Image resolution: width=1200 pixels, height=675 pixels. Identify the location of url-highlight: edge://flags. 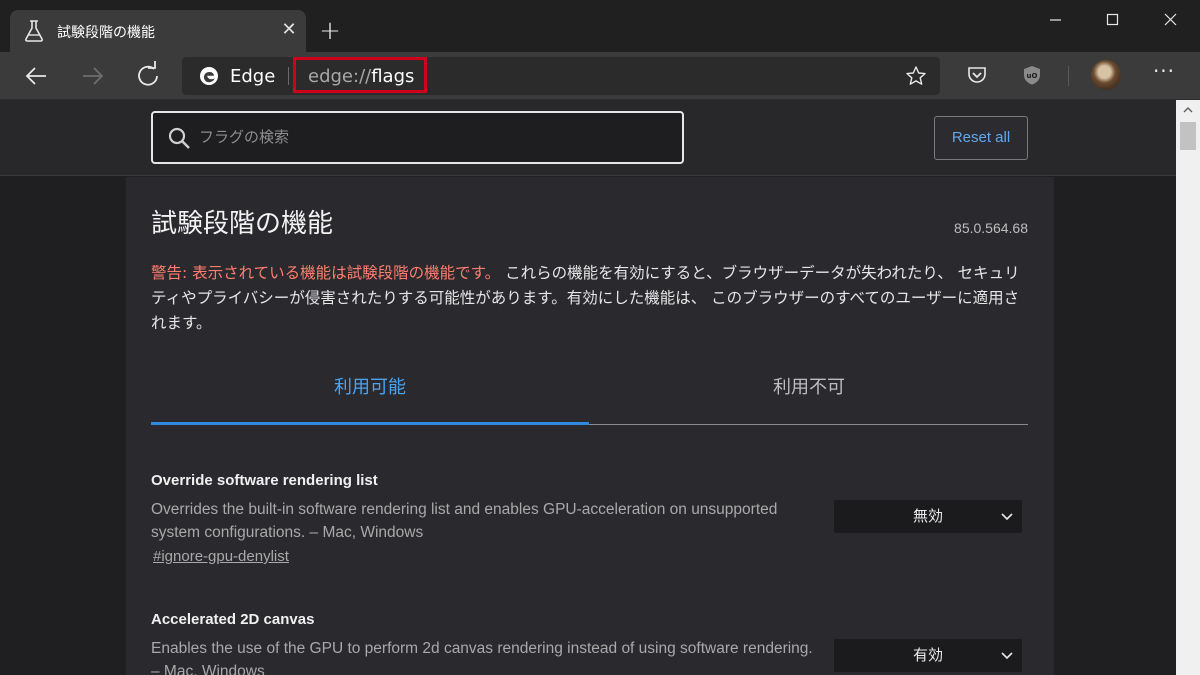
(360, 75).